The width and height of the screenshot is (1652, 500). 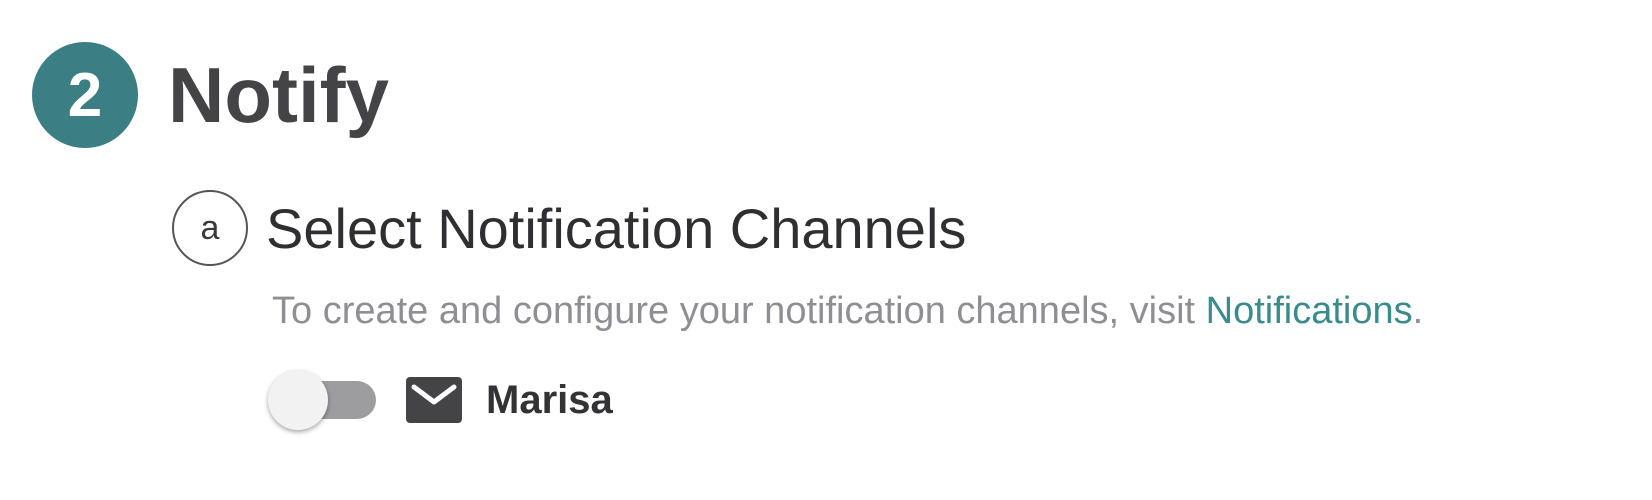 I want to click on notifications-link: Notifications, so click(x=1309, y=311).